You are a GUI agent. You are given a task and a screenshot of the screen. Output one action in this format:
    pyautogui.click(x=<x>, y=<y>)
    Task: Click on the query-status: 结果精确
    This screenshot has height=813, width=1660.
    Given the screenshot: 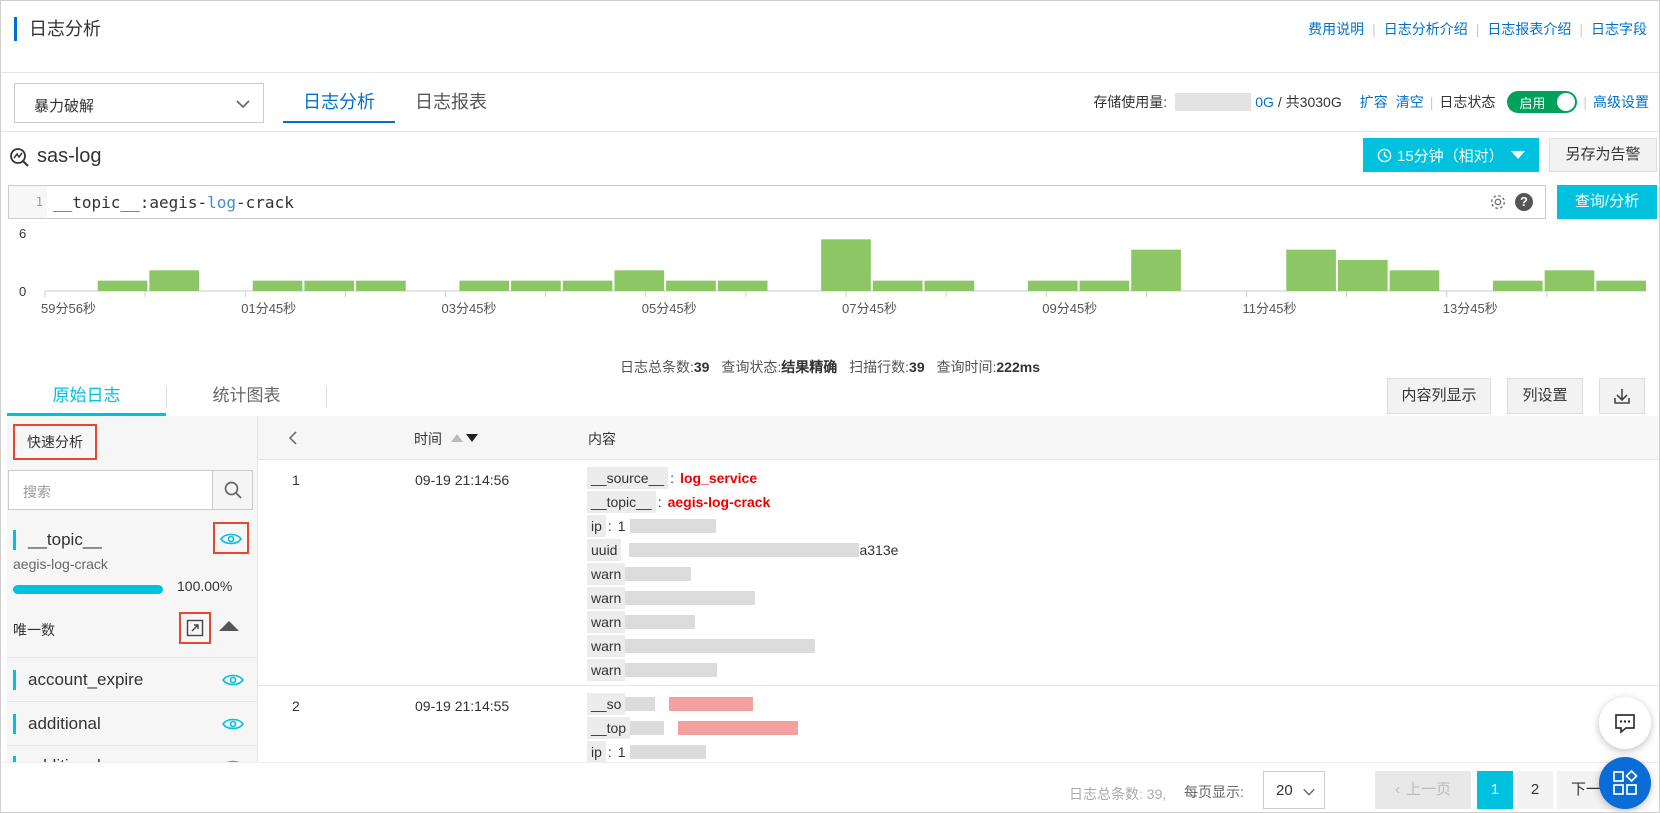 What is the action you would take?
    pyautogui.click(x=809, y=367)
    